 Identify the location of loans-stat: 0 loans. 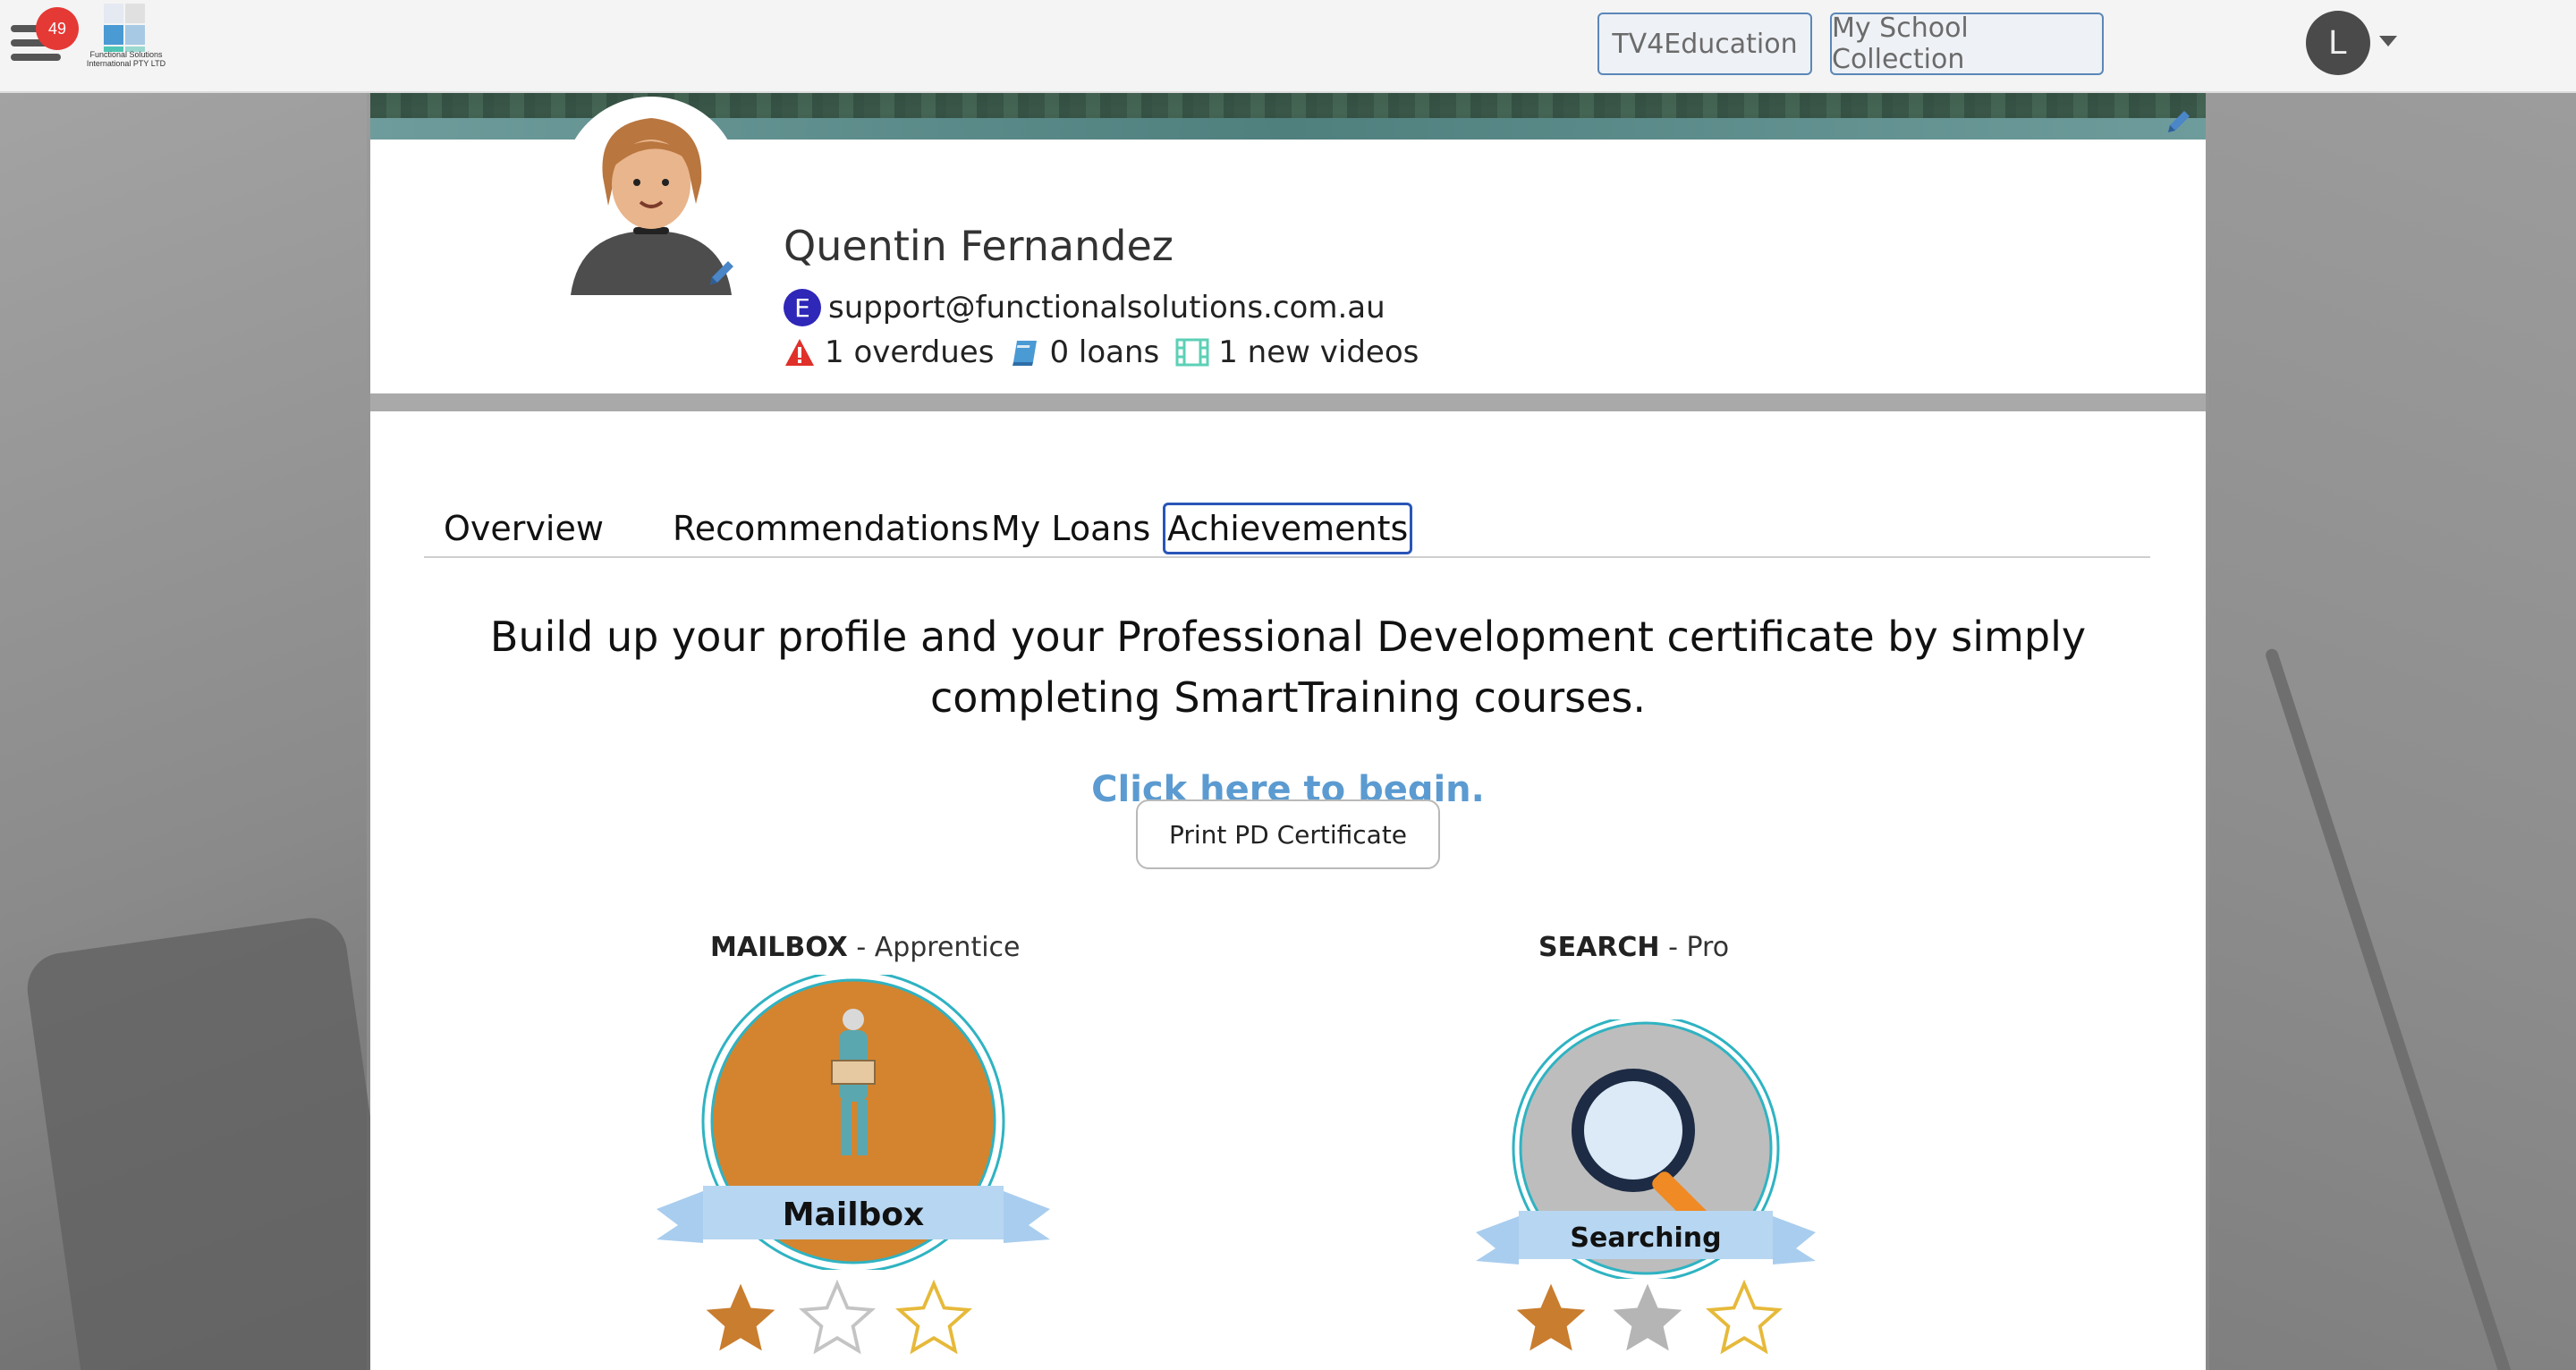
(1084, 352).